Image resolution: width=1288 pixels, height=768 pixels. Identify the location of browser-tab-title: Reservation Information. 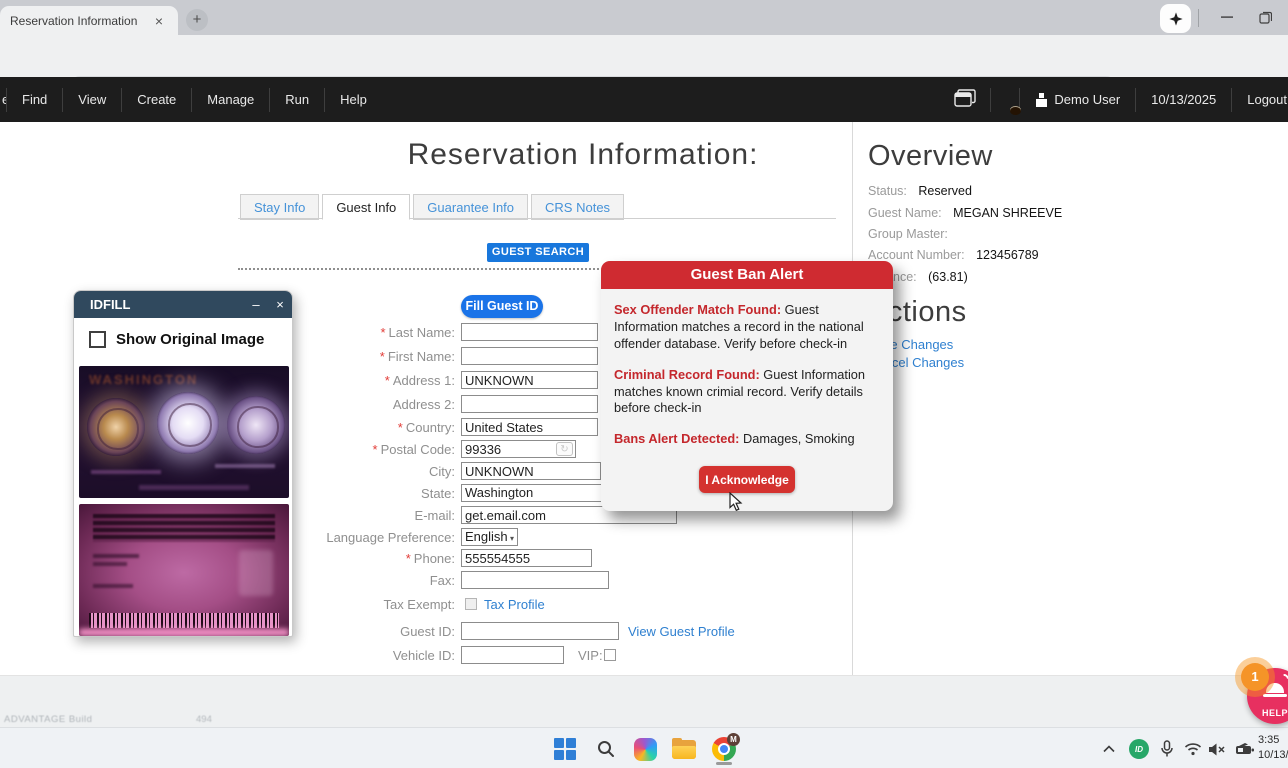
(74, 20).